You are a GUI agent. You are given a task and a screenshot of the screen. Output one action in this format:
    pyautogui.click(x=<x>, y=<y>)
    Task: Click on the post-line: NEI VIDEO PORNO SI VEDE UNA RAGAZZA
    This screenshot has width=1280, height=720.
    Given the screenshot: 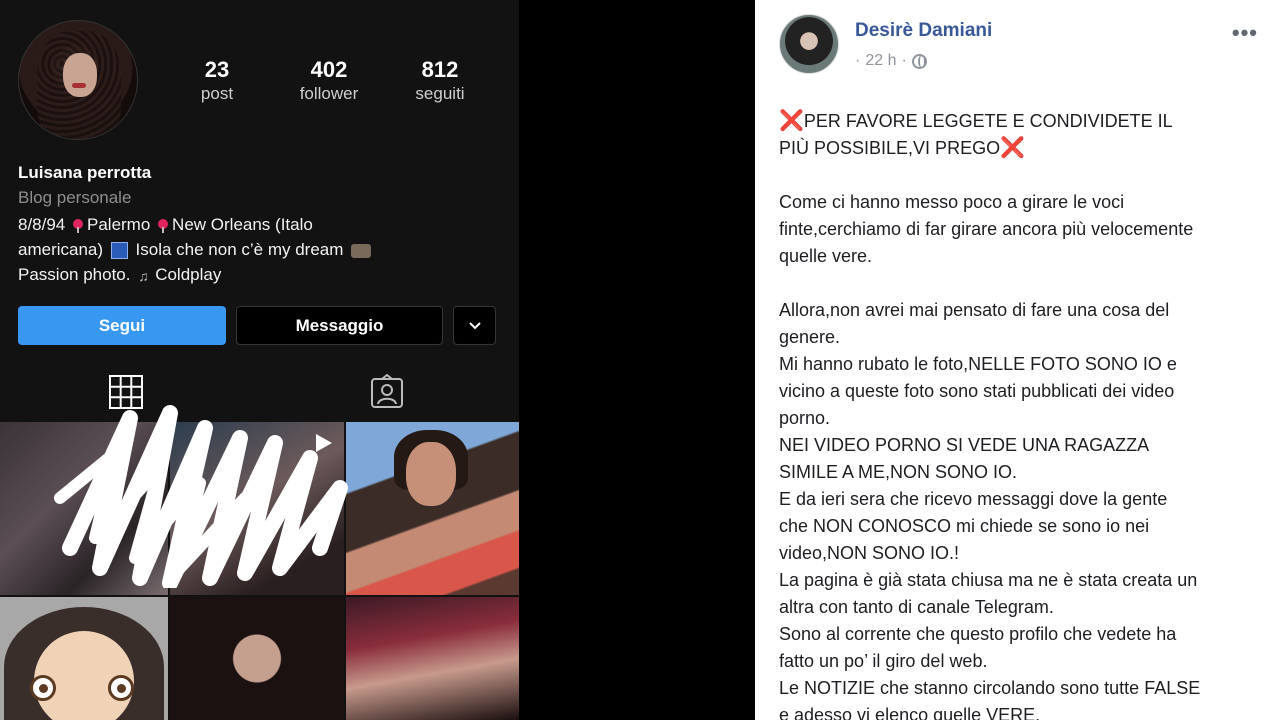 What is the action you would take?
    pyautogui.click(x=964, y=445)
    